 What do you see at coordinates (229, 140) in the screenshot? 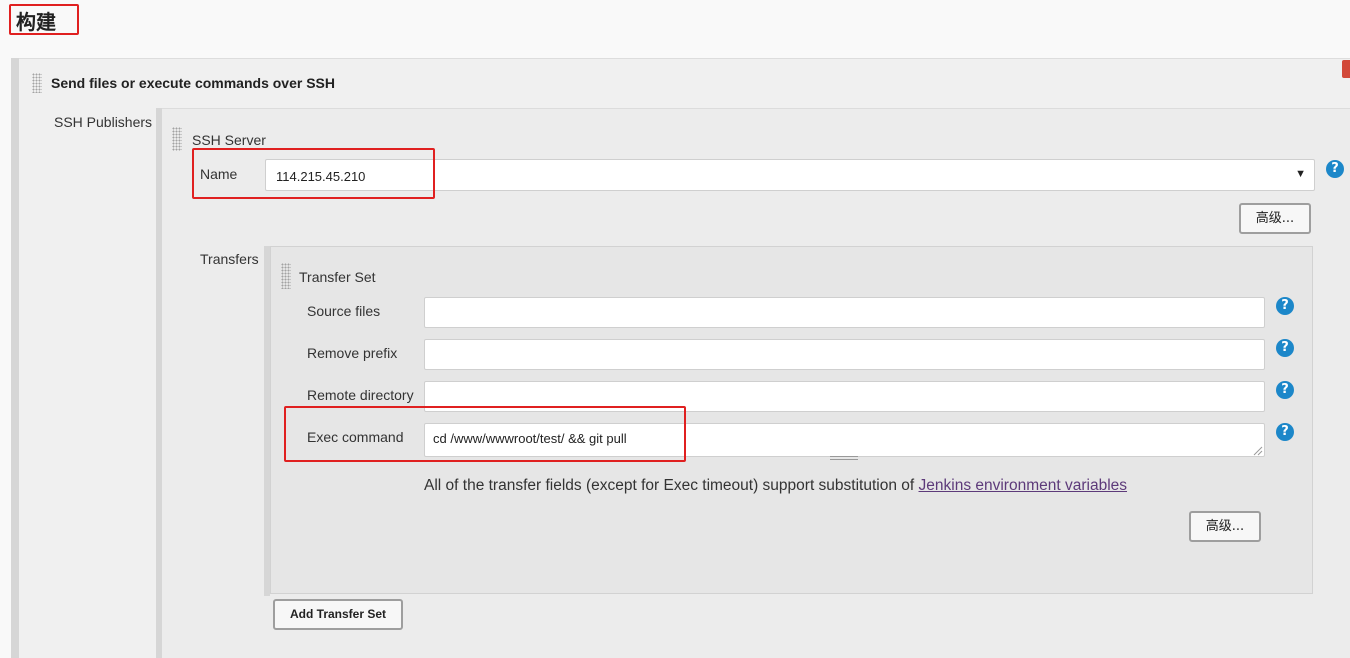
I see `ssh-server-title: SSH Server` at bounding box center [229, 140].